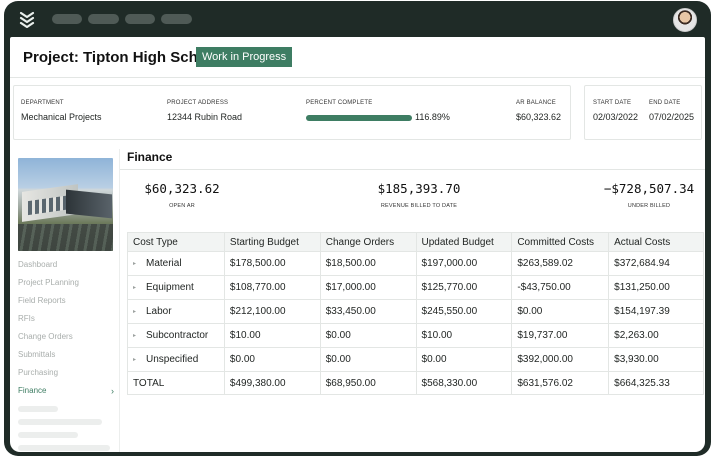 The width and height of the screenshot is (715, 459). I want to click on start-date-value: 02/03/2022, so click(616, 117).